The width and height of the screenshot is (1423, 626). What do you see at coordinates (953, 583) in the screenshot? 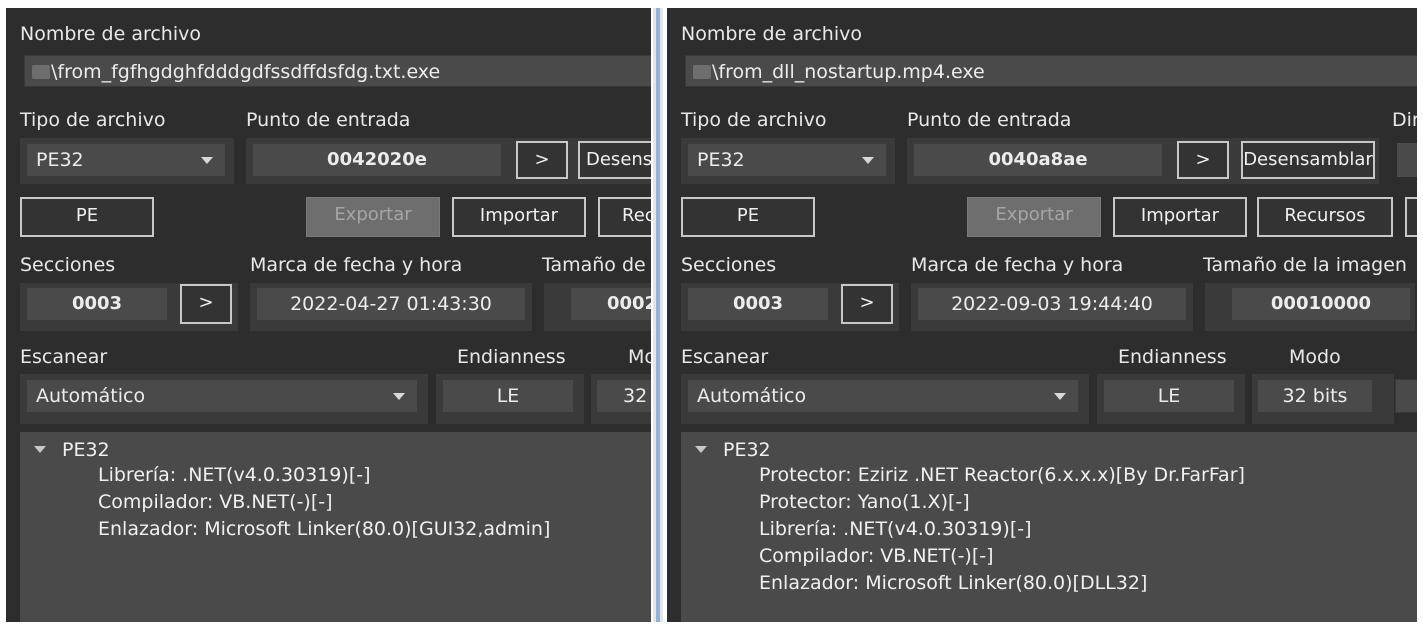
I see `tree-item: Enlazador: Microsoft Linker(80.0)[DLL32]` at bounding box center [953, 583].